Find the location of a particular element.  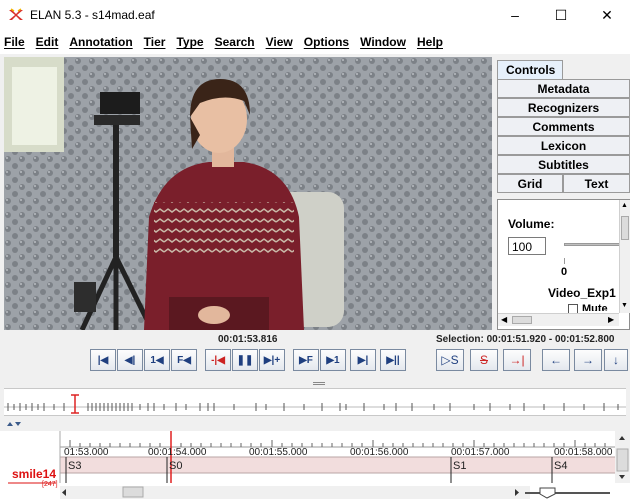

ruler-label-2: 00:01:55.000 is located at coordinates (278, 452).